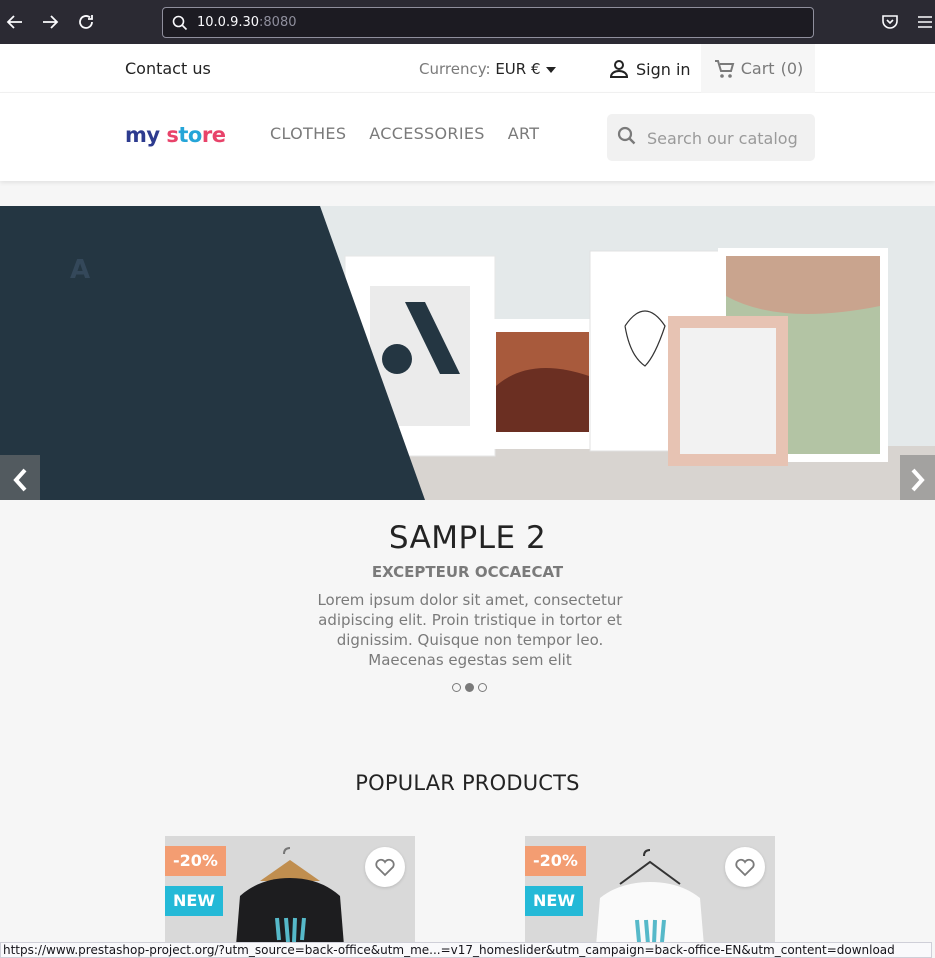 This screenshot has width=935, height=958. What do you see at coordinates (467, 783) in the screenshot?
I see `popular-products-title: POPULAR PRODUCTS` at bounding box center [467, 783].